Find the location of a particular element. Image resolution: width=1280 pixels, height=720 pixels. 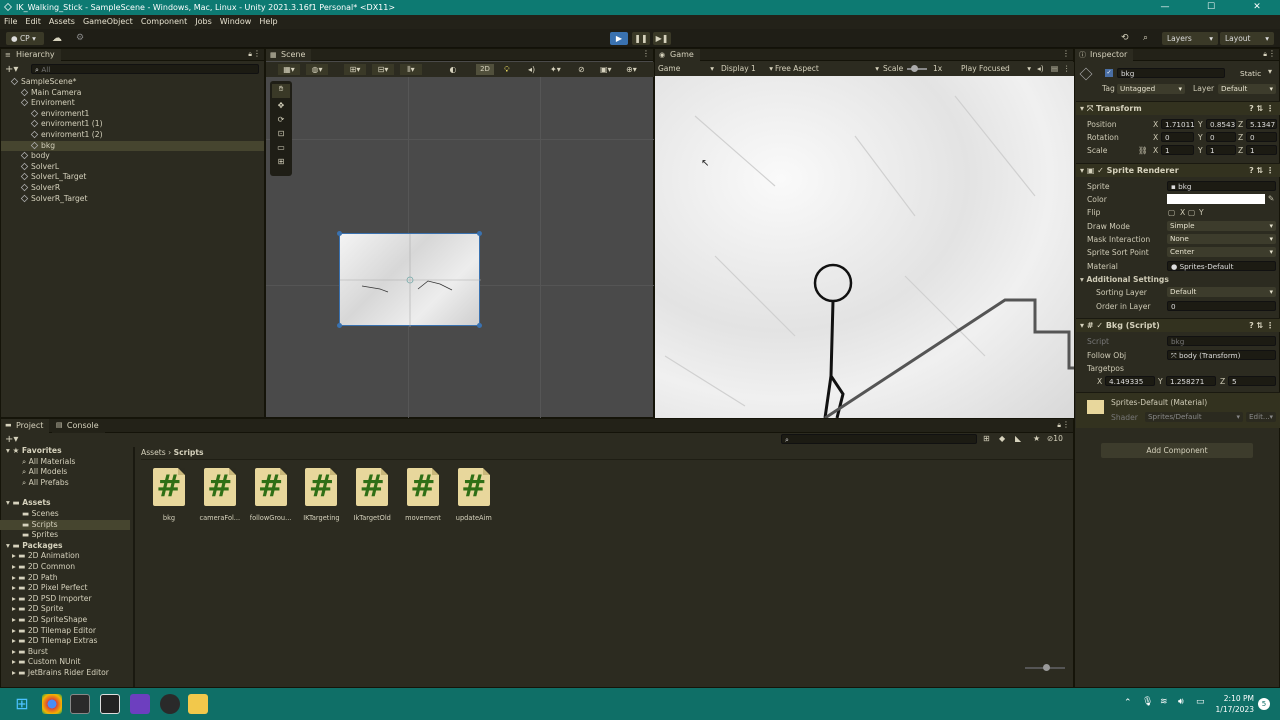

tree-item: ▸ ▬ 2D Common is located at coordinates (65, 567).